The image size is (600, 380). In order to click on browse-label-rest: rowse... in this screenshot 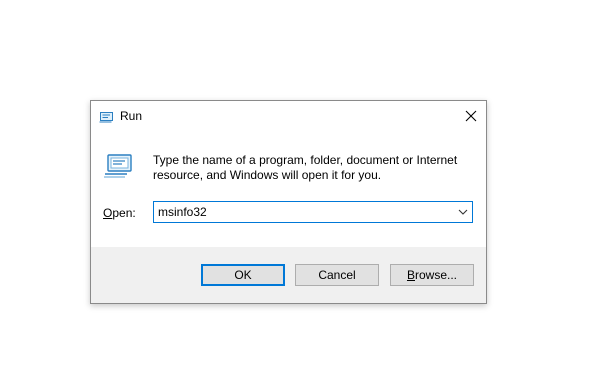, I will do `click(436, 275)`.